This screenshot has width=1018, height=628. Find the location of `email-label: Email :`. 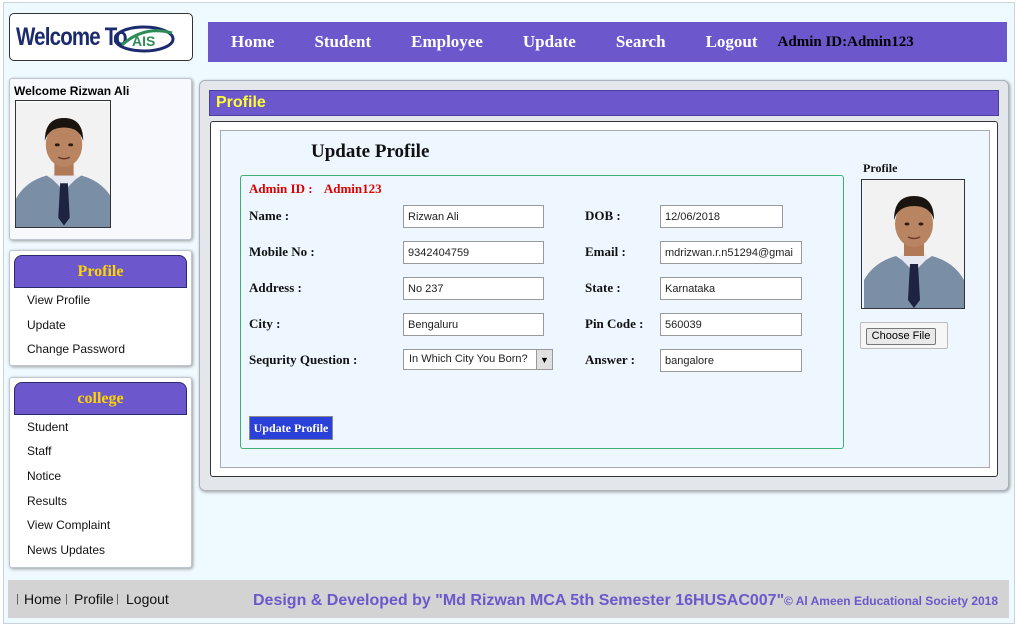

email-label: Email : is located at coordinates (605, 251).